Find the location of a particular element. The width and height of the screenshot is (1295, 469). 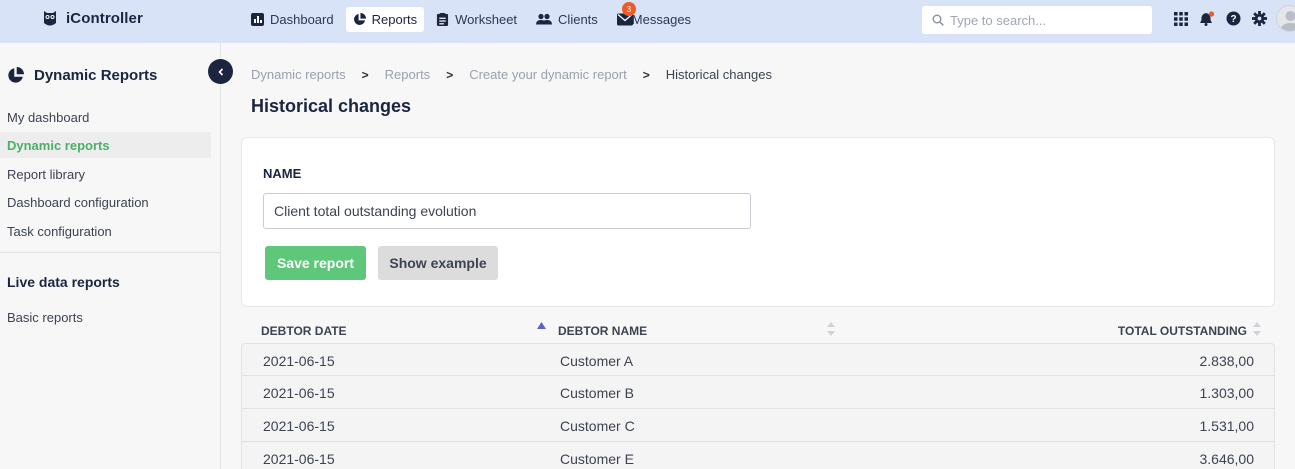

table-row: 2021-06-15 Customer B 1.303,00 is located at coordinates (758, 392).